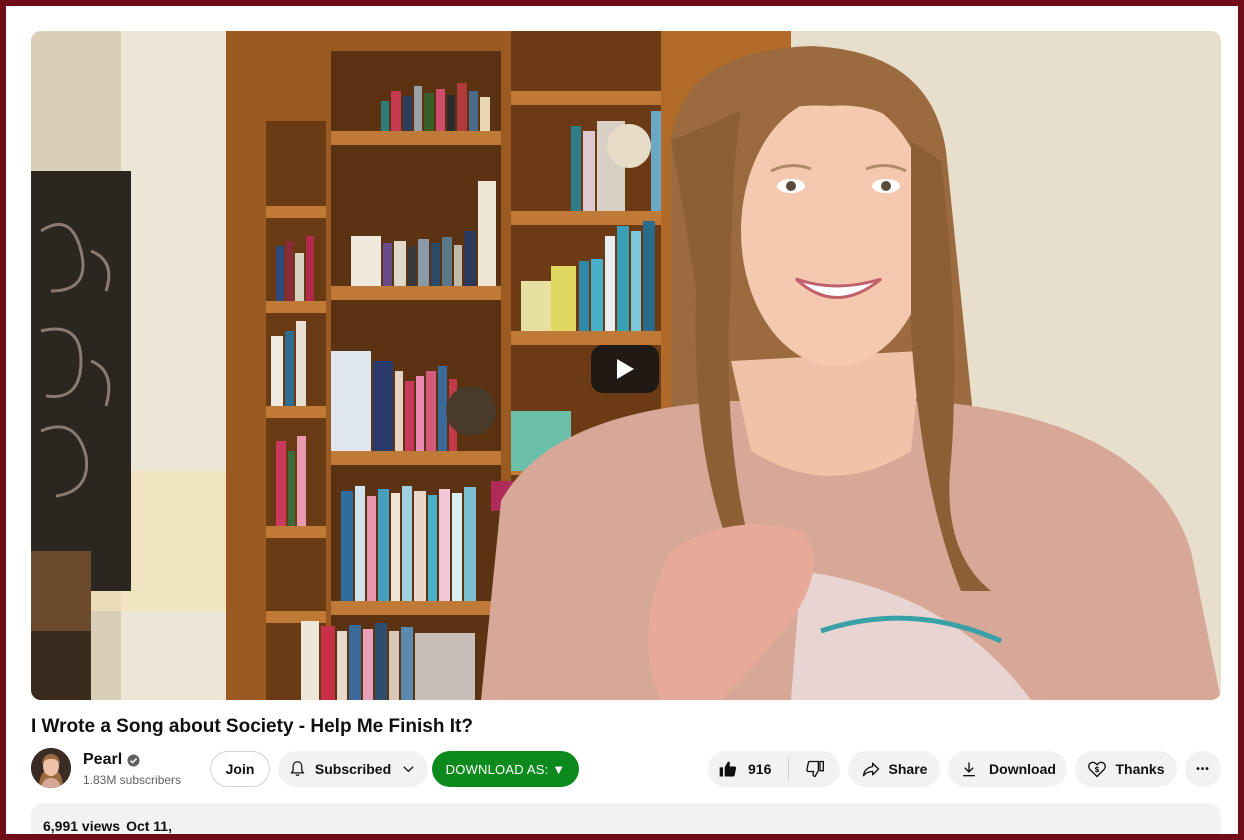 Image resolution: width=1244 pixels, height=840 pixels. Describe the element at coordinates (728, 769) in the screenshot. I see `thumbs-up-icon` at that location.